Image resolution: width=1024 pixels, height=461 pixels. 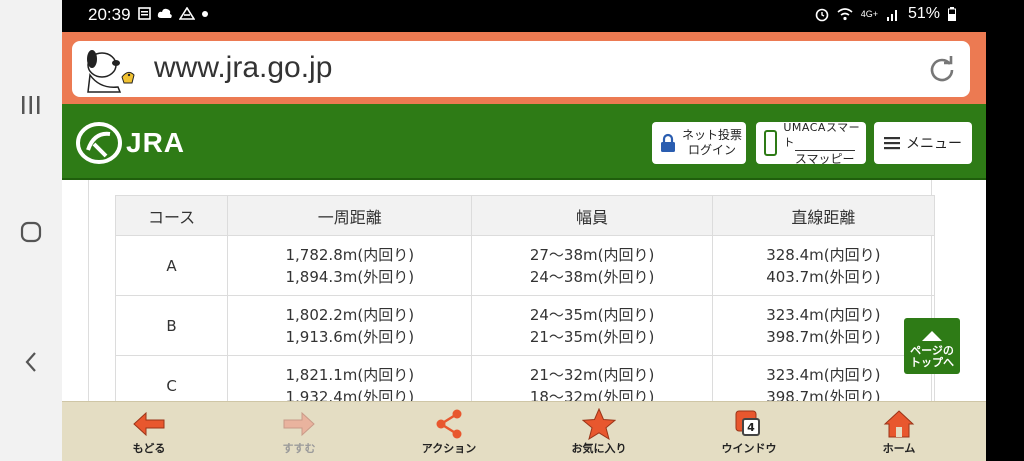 What do you see at coordinates (668, 142) in the screenshot?
I see `lock-icon` at bounding box center [668, 142].